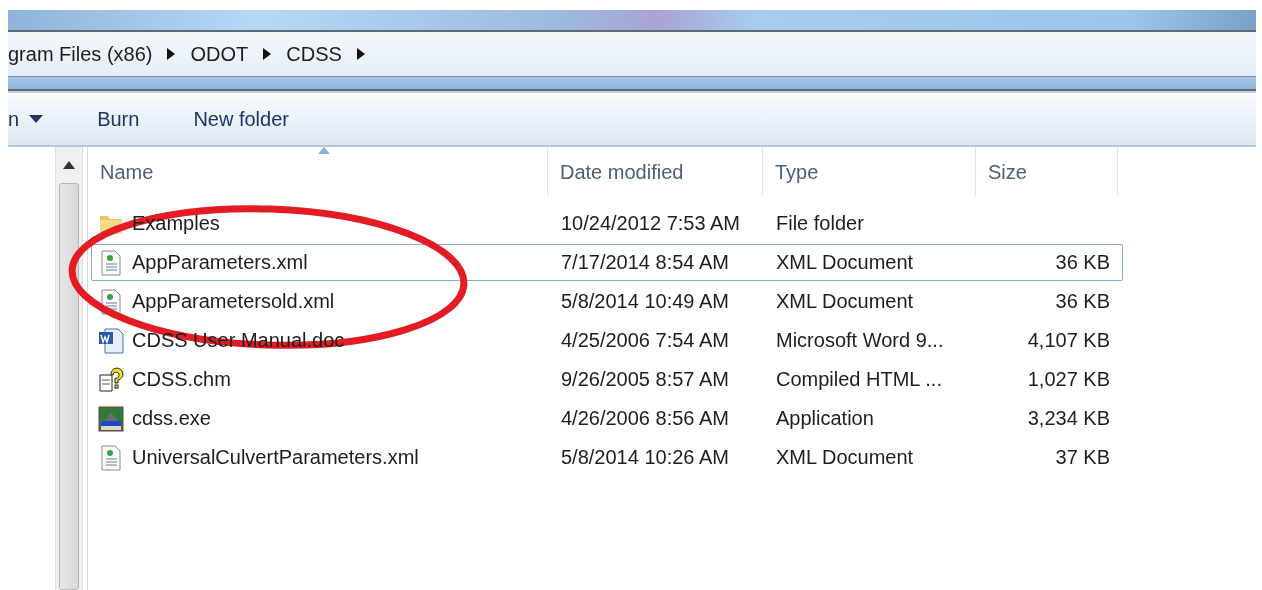  What do you see at coordinates (655, 172) in the screenshot?
I see `column-header: Date modified` at bounding box center [655, 172].